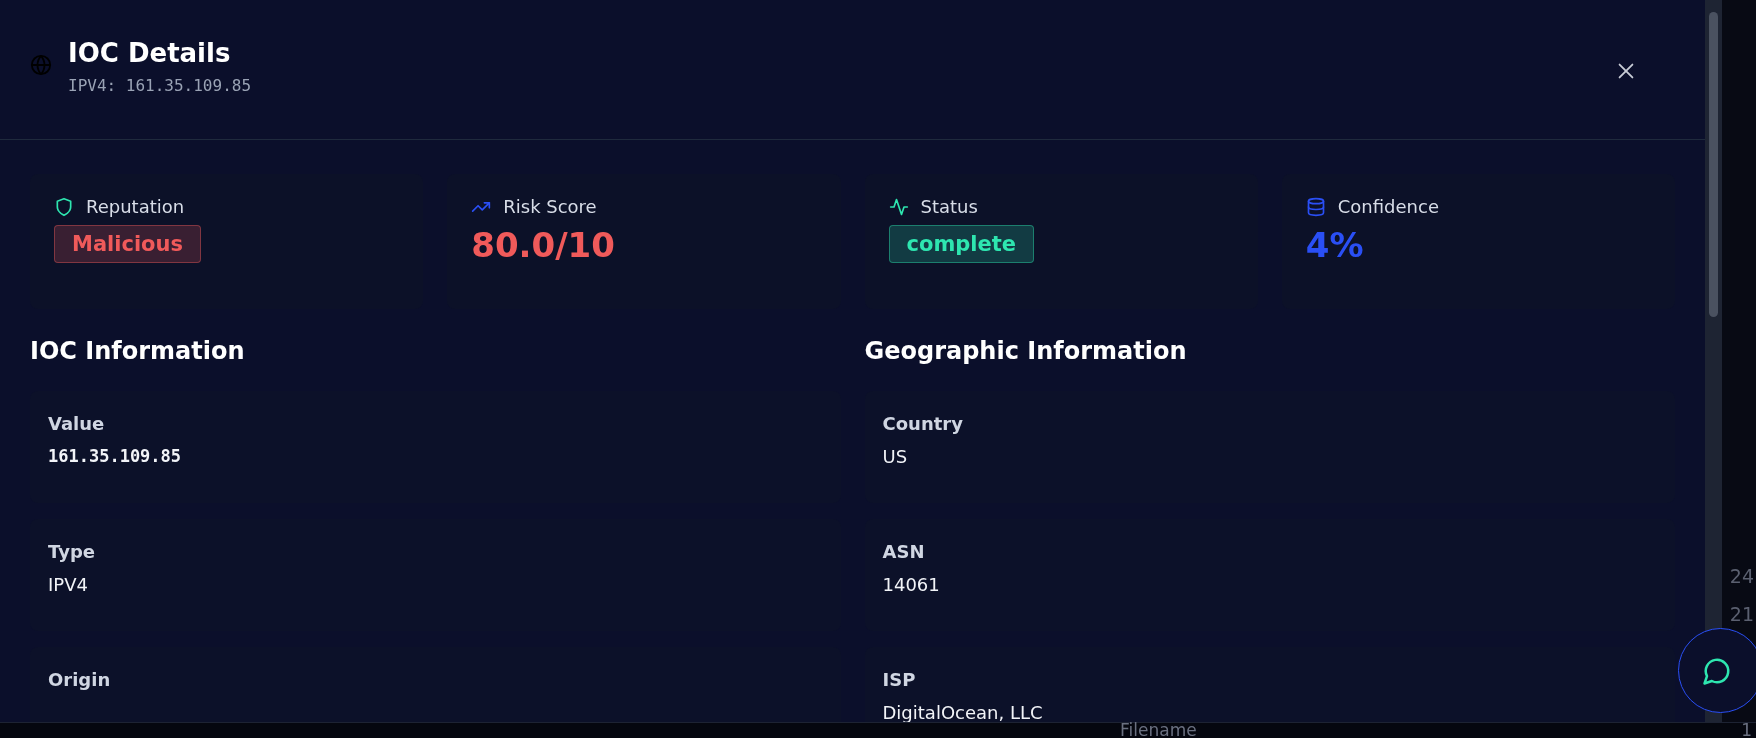 The image size is (1756, 738). I want to click on dialog-subtitle: IPV4: 161.35.109.85, so click(160, 85).